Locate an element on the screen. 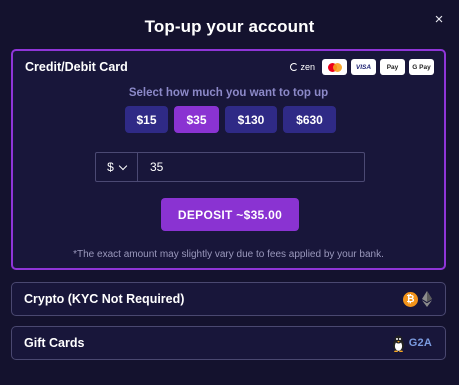  amount-button-630: $630 is located at coordinates (309, 119).